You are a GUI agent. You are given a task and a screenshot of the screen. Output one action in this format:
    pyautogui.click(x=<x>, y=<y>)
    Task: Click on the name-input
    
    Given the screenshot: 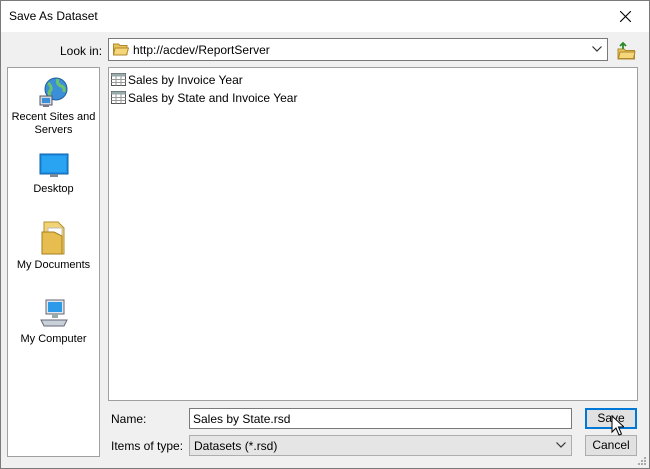 What is the action you would take?
    pyautogui.click(x=380, y=418)
    